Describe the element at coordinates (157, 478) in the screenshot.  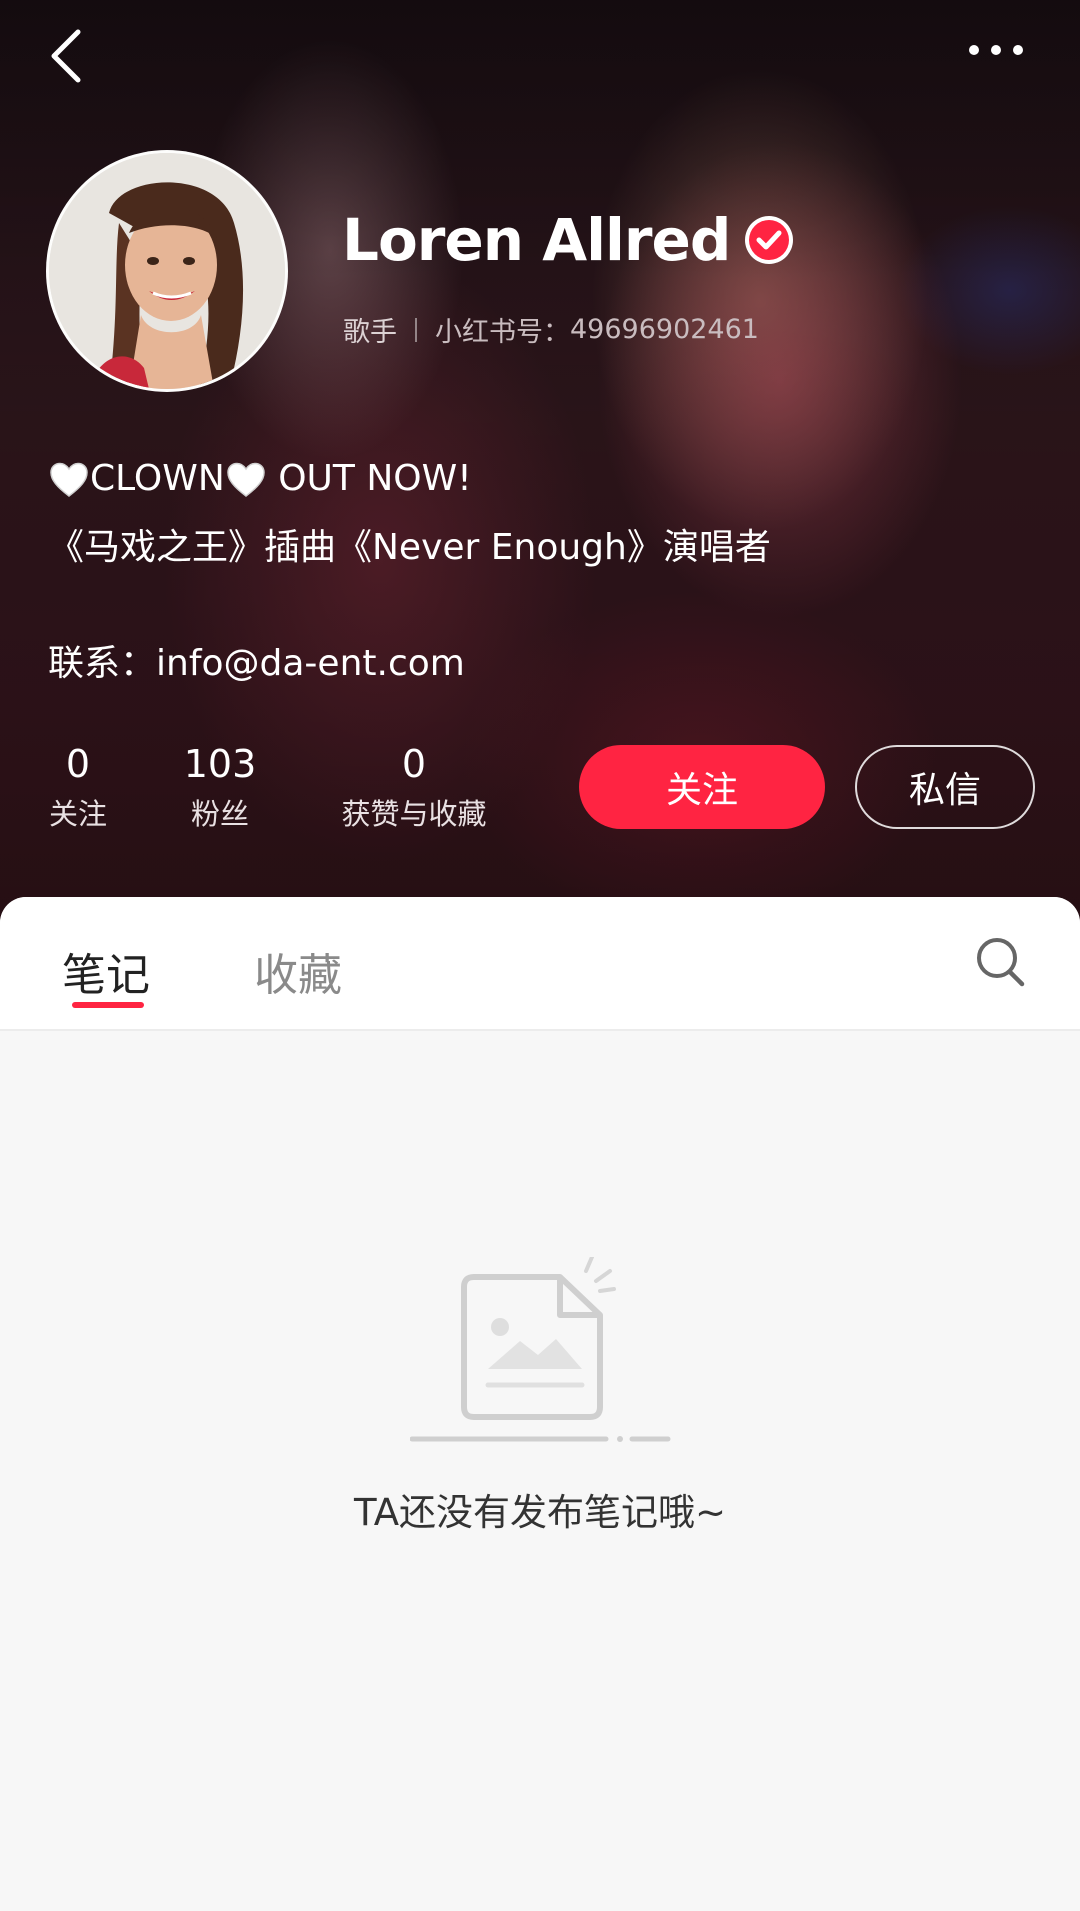
I see `bio-text-1: CLOWN` at that location.